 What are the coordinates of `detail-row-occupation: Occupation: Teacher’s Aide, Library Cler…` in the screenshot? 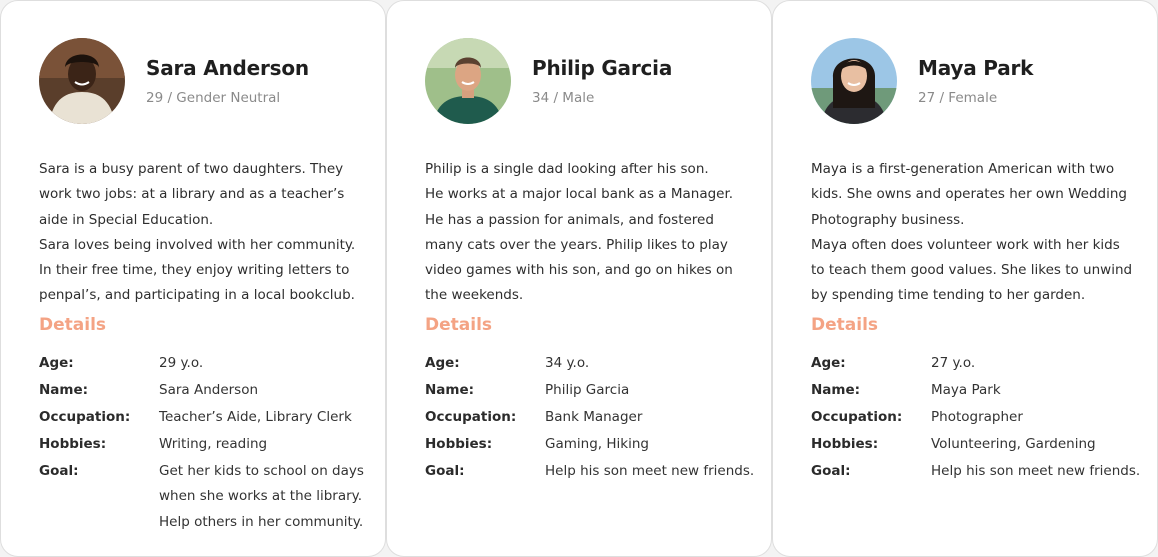 It's located at (209, 416).